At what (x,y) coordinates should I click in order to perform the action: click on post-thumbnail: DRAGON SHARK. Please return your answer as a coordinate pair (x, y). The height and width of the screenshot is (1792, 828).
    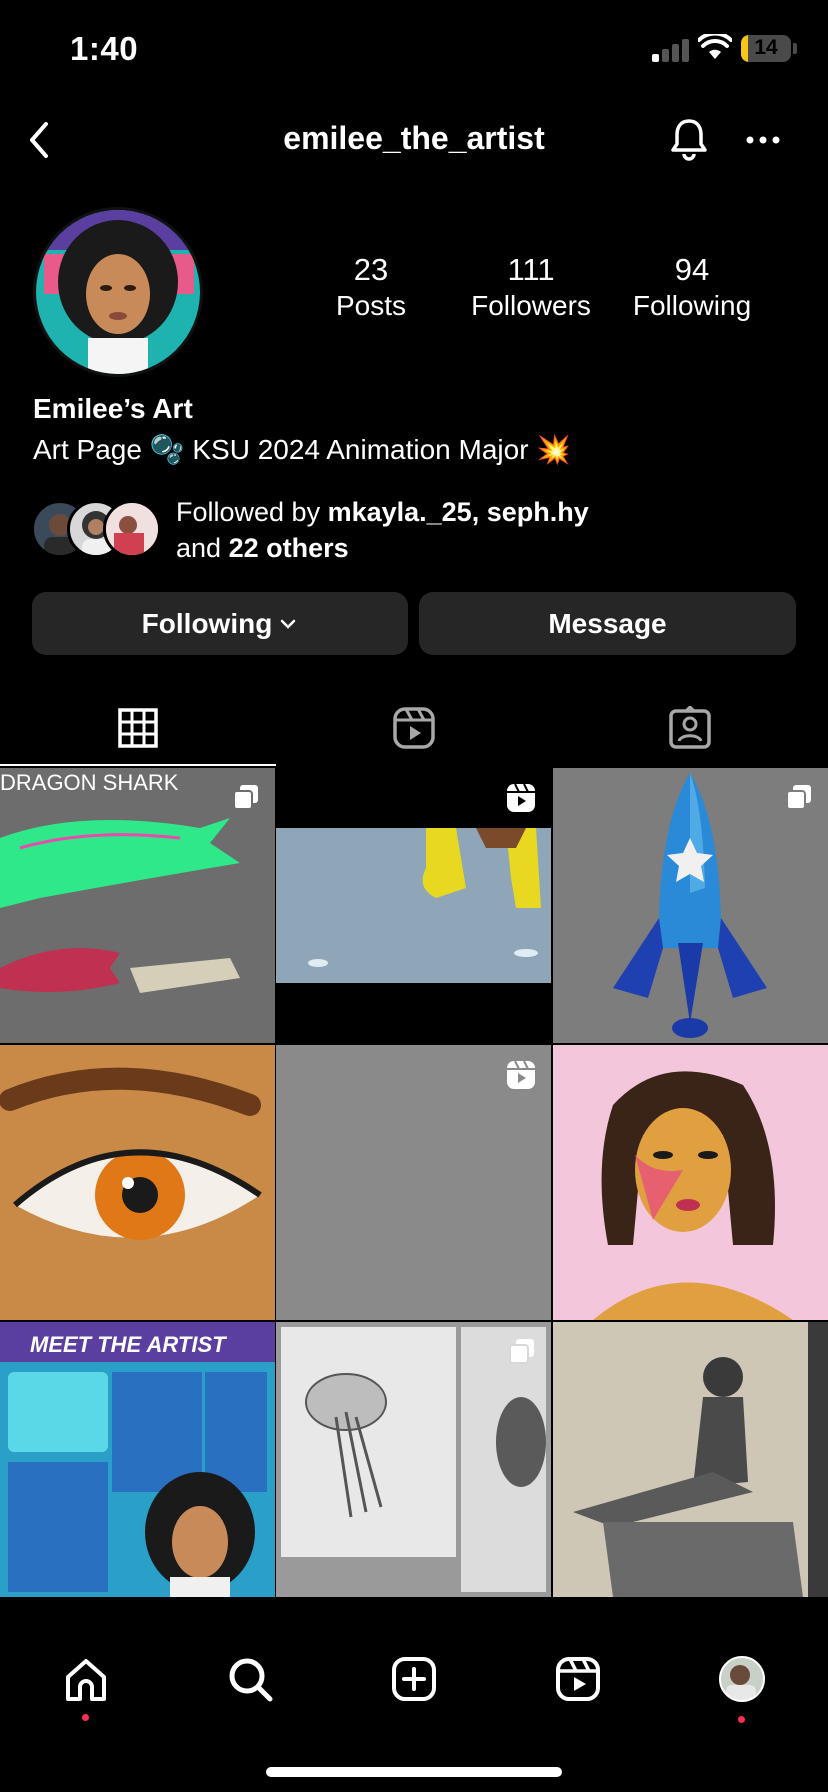
    Looking at the image, I should click on (137, 905).